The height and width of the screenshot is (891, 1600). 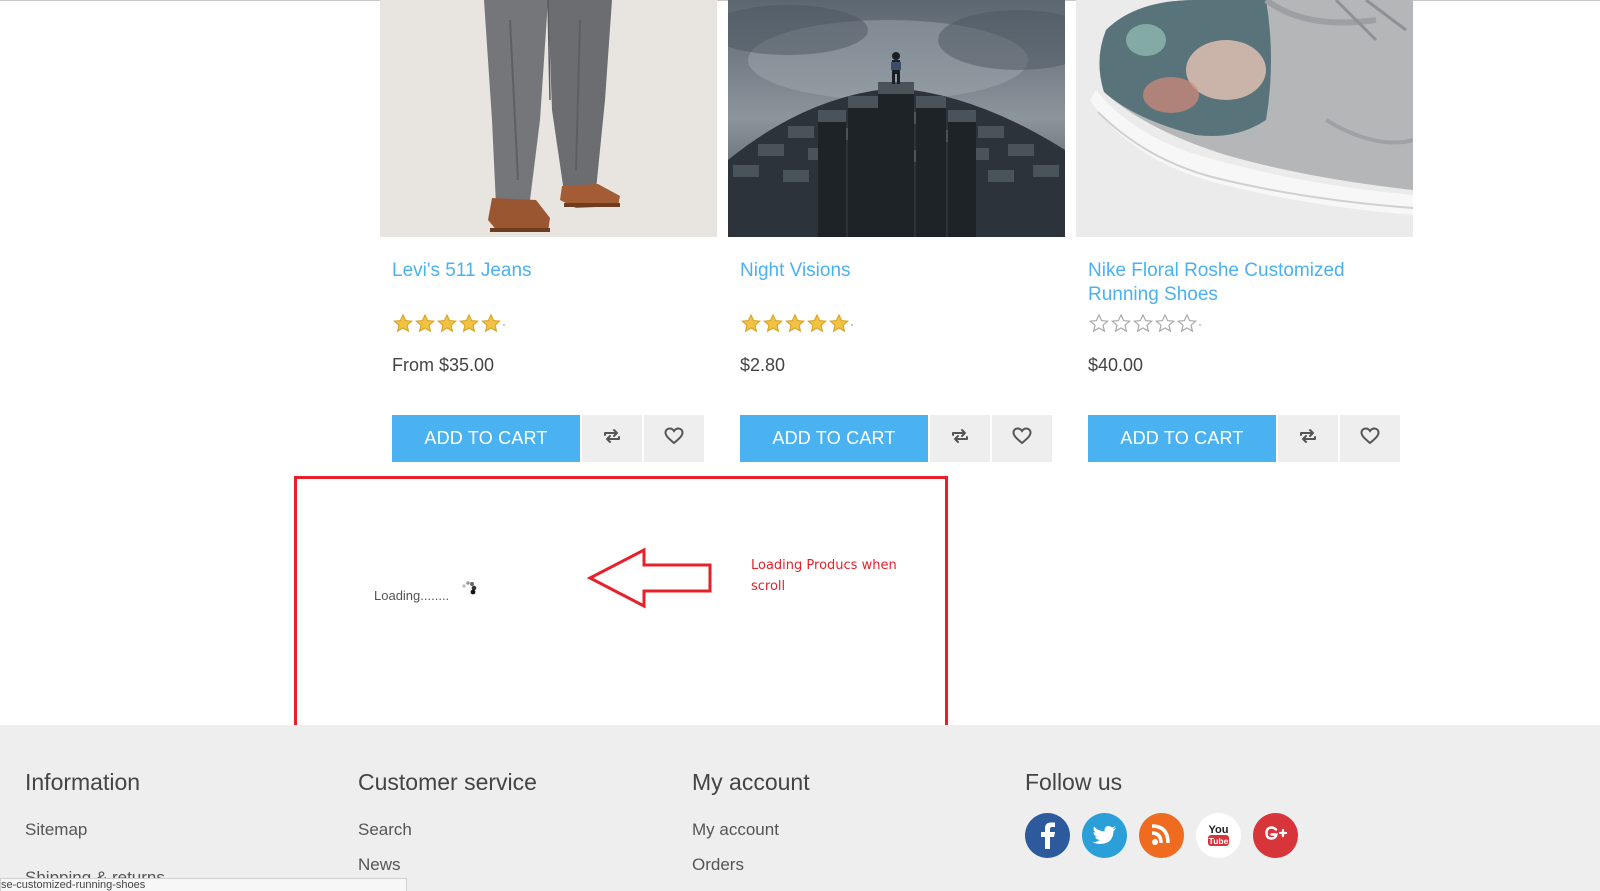 I want to click on footer-link-search: Search, so click(x=385, y=830).